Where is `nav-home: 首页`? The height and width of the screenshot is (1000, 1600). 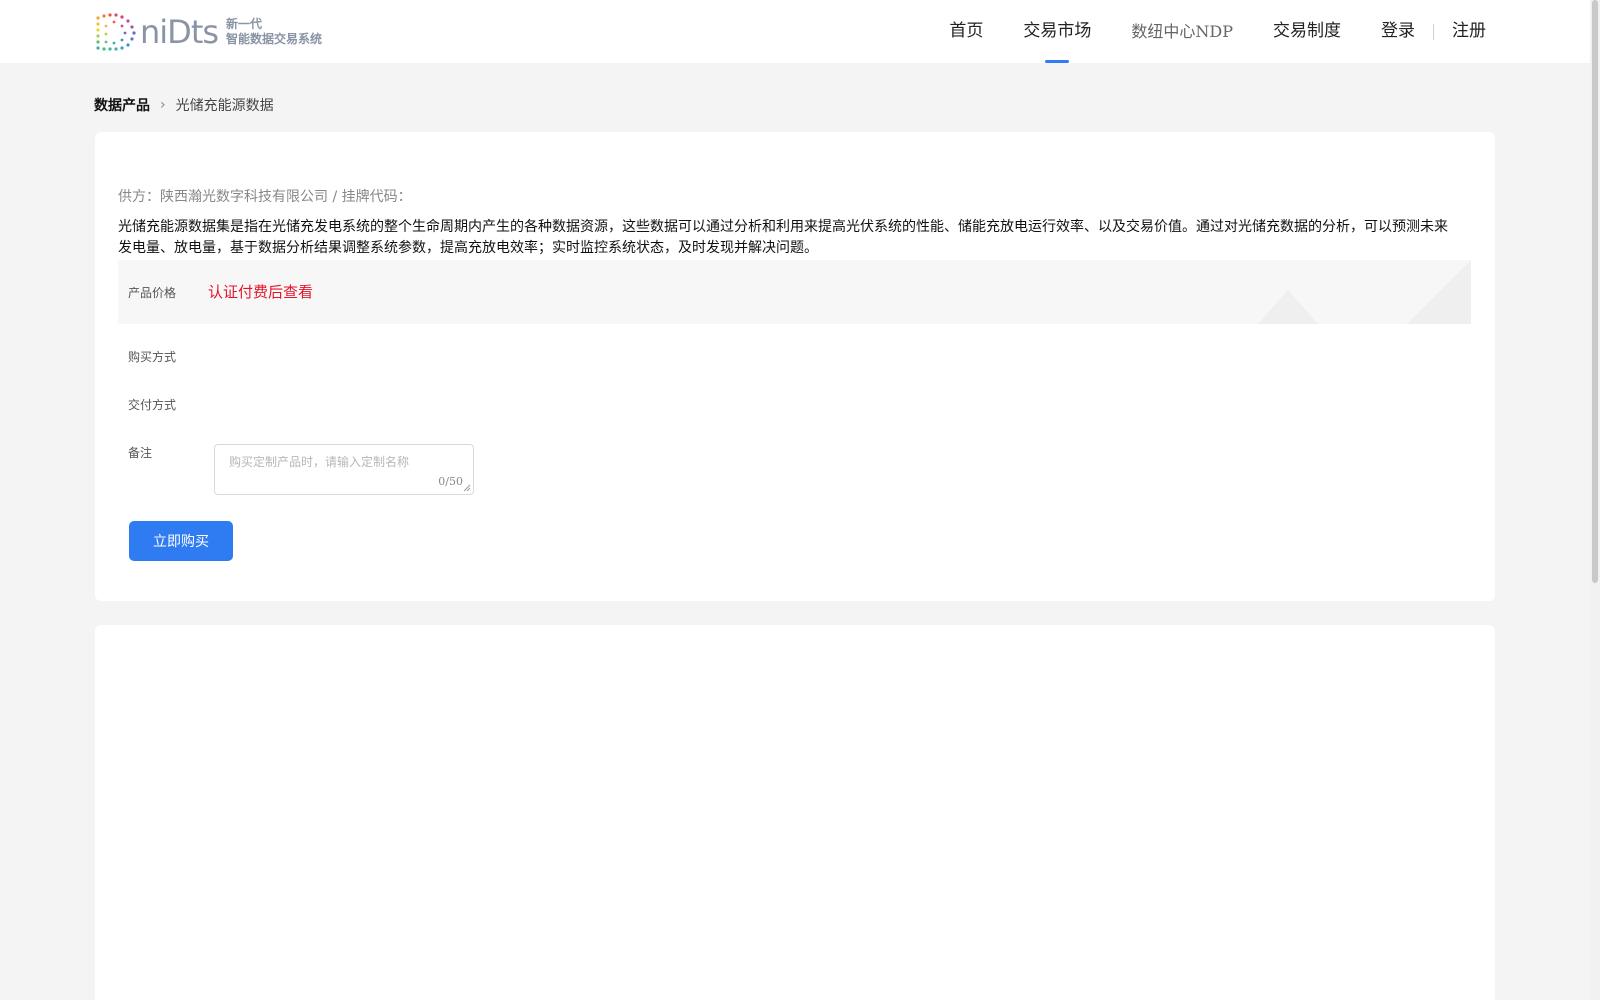 nav-home: 首页 is located at coordinates (966, 31).